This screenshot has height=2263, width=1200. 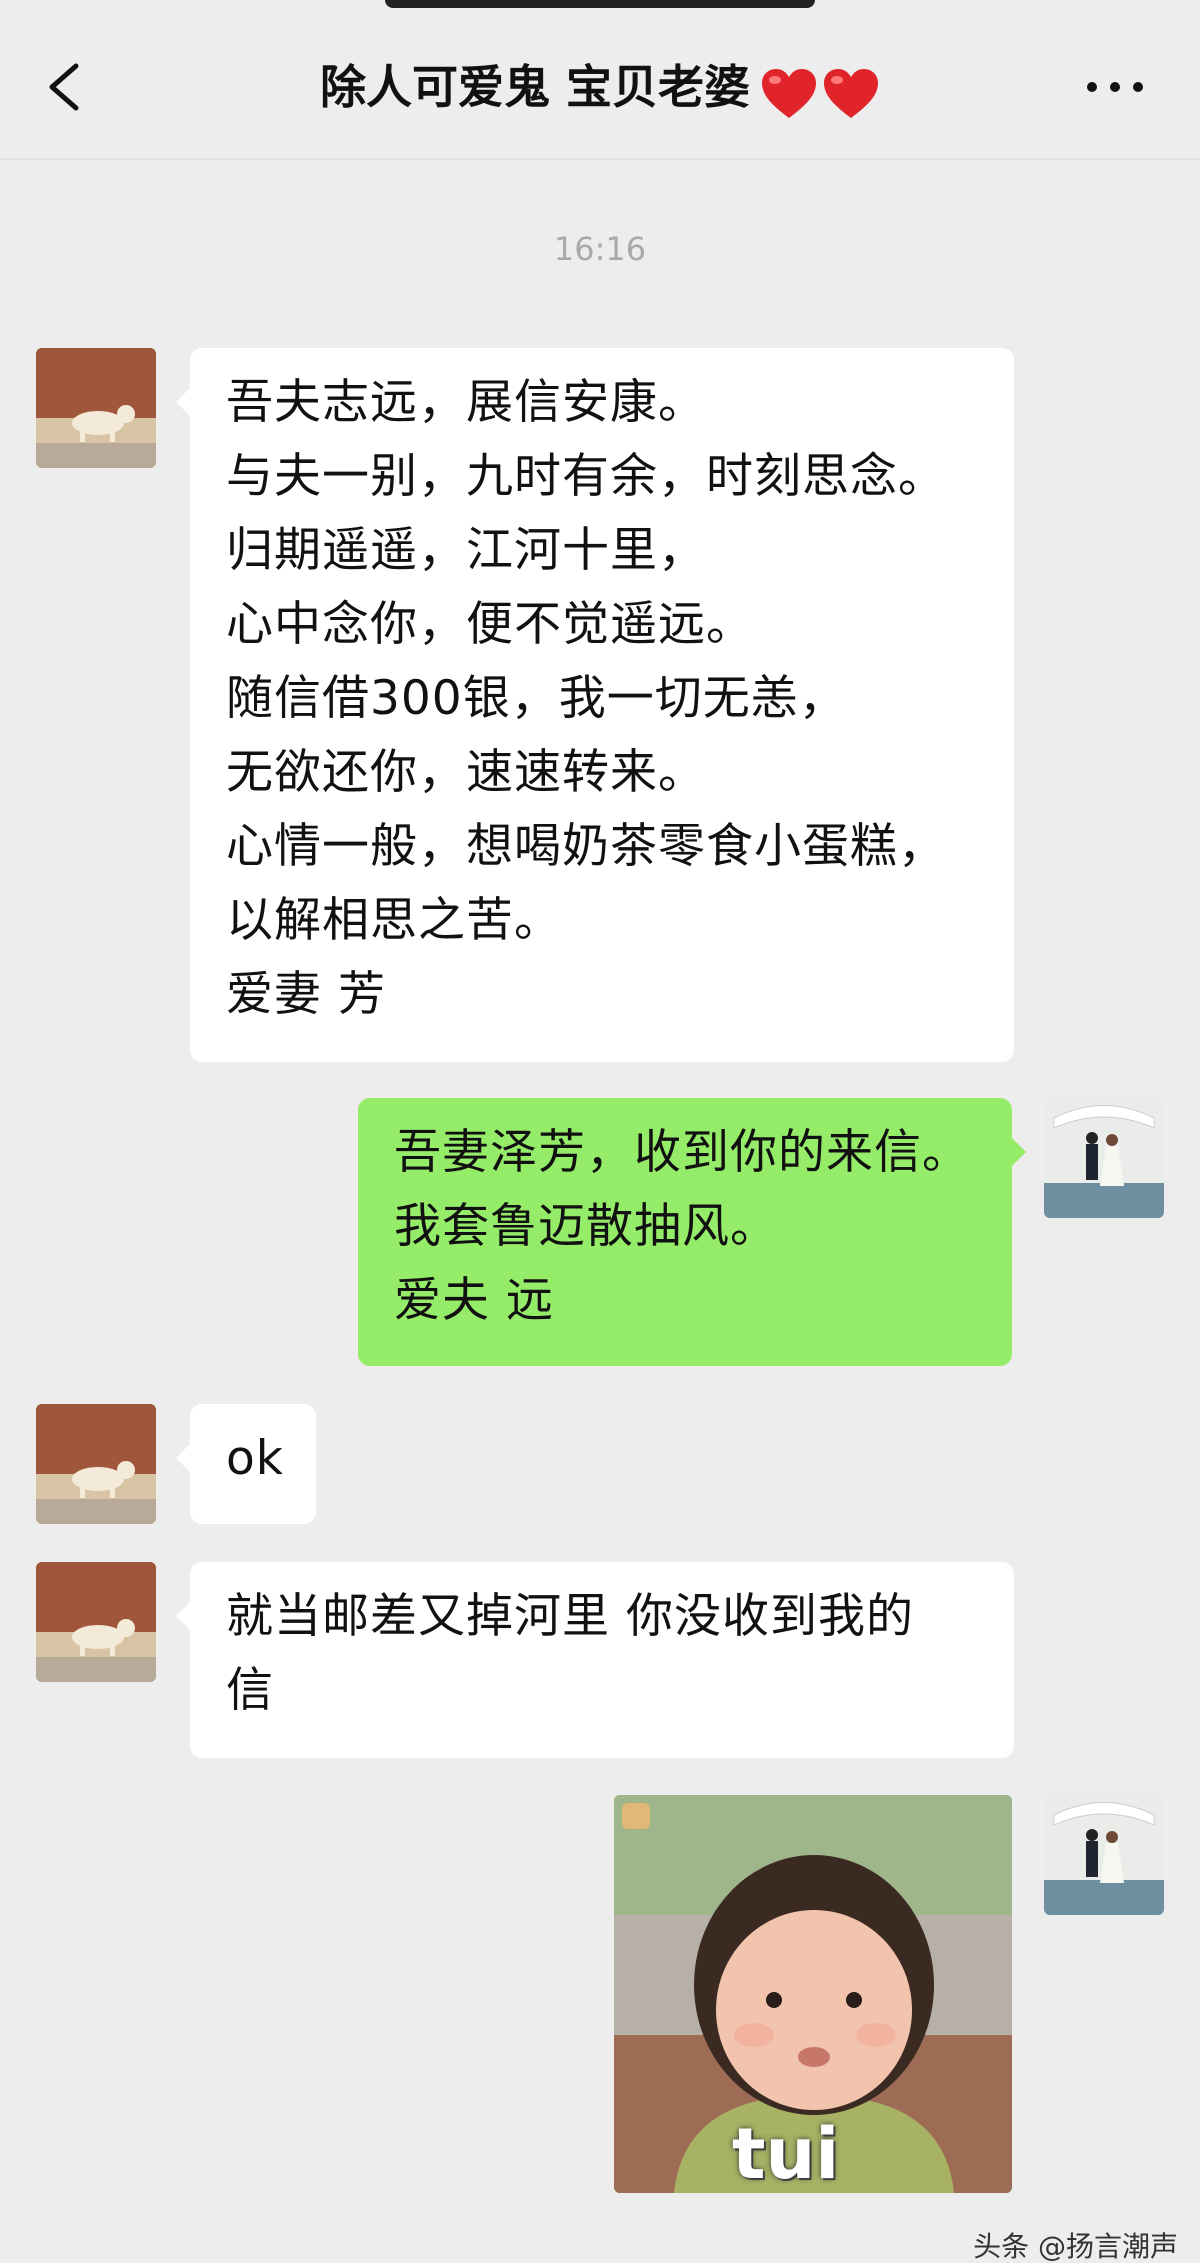 What do you see at coordinates (600, 159) in the screenshot?
I see `header-divider` at bounding box center [600, 159].